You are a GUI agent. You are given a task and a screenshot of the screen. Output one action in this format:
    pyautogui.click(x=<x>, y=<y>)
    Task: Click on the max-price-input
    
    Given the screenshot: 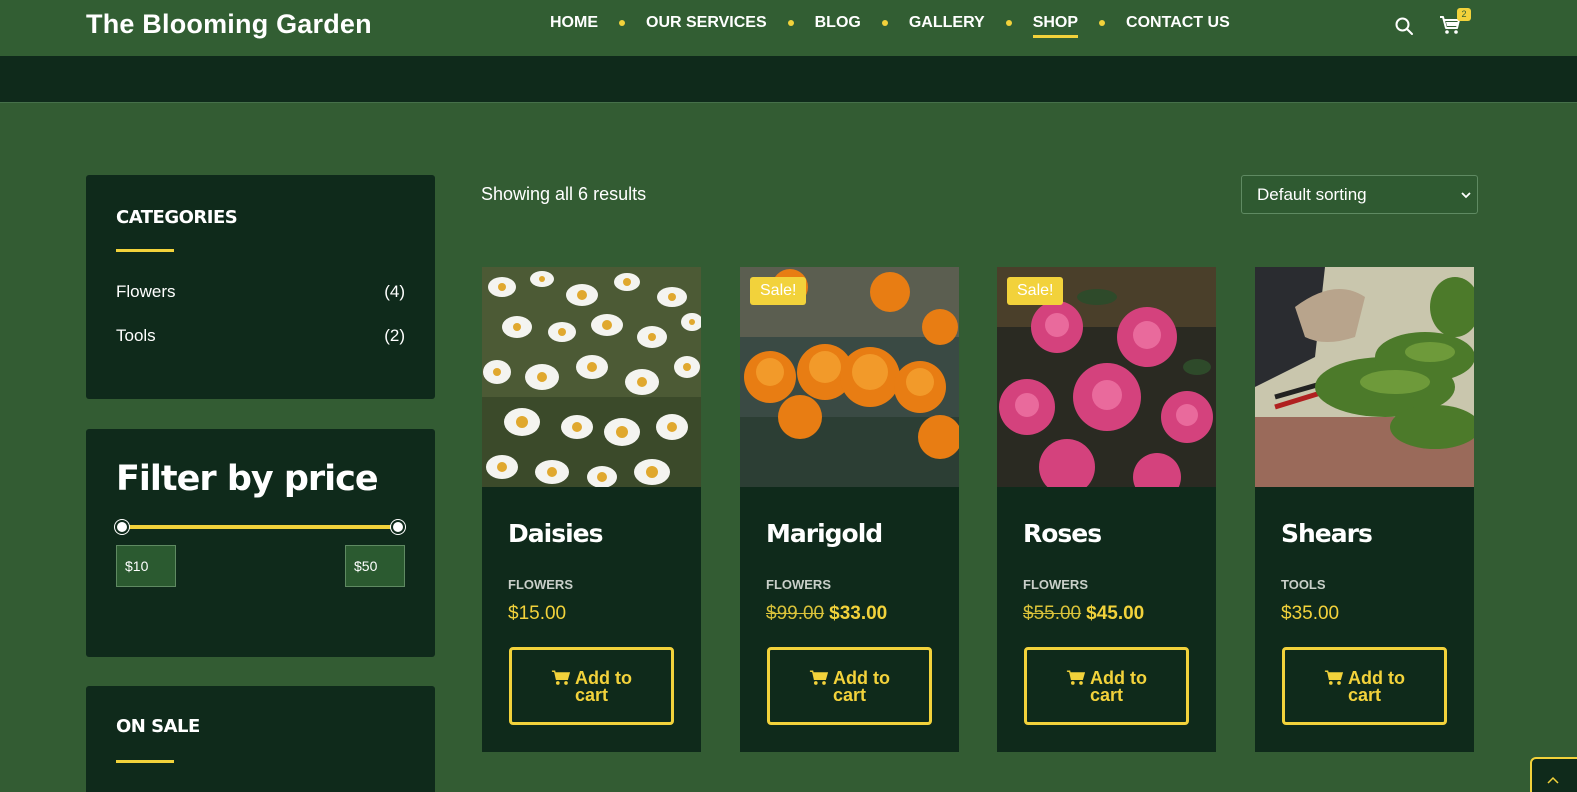 What is the action you would take?
    pyautogui.click(x=375, y=566)
    